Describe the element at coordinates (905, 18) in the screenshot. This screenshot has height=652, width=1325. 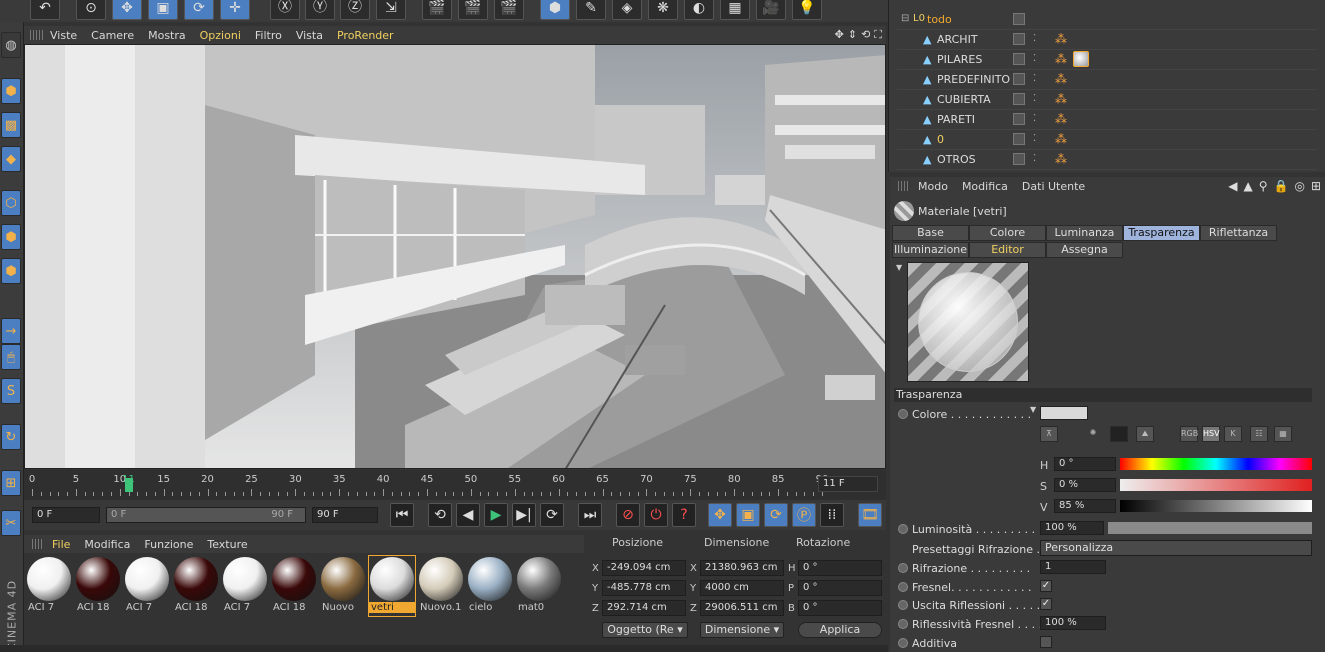
I see `collapse-icon: ⊟` at that location.